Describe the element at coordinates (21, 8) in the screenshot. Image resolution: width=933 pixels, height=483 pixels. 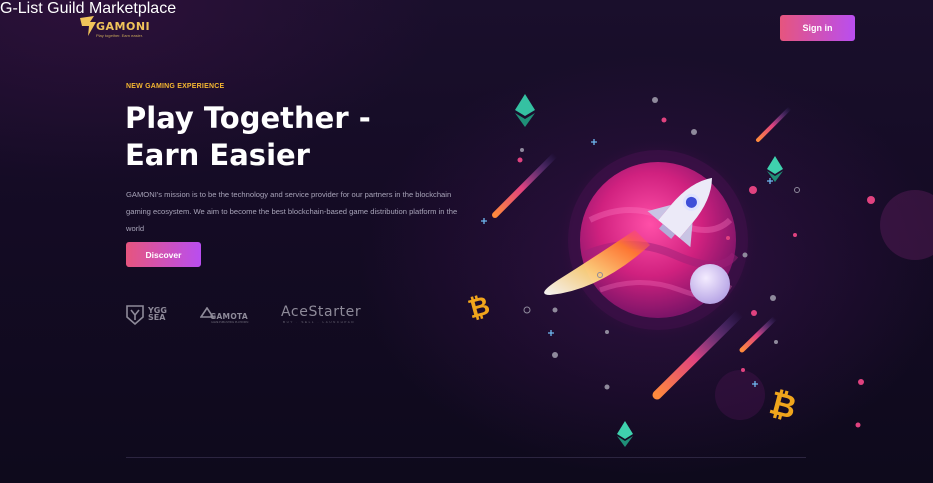
I see `nav-item-g-list: G-List` at that location.